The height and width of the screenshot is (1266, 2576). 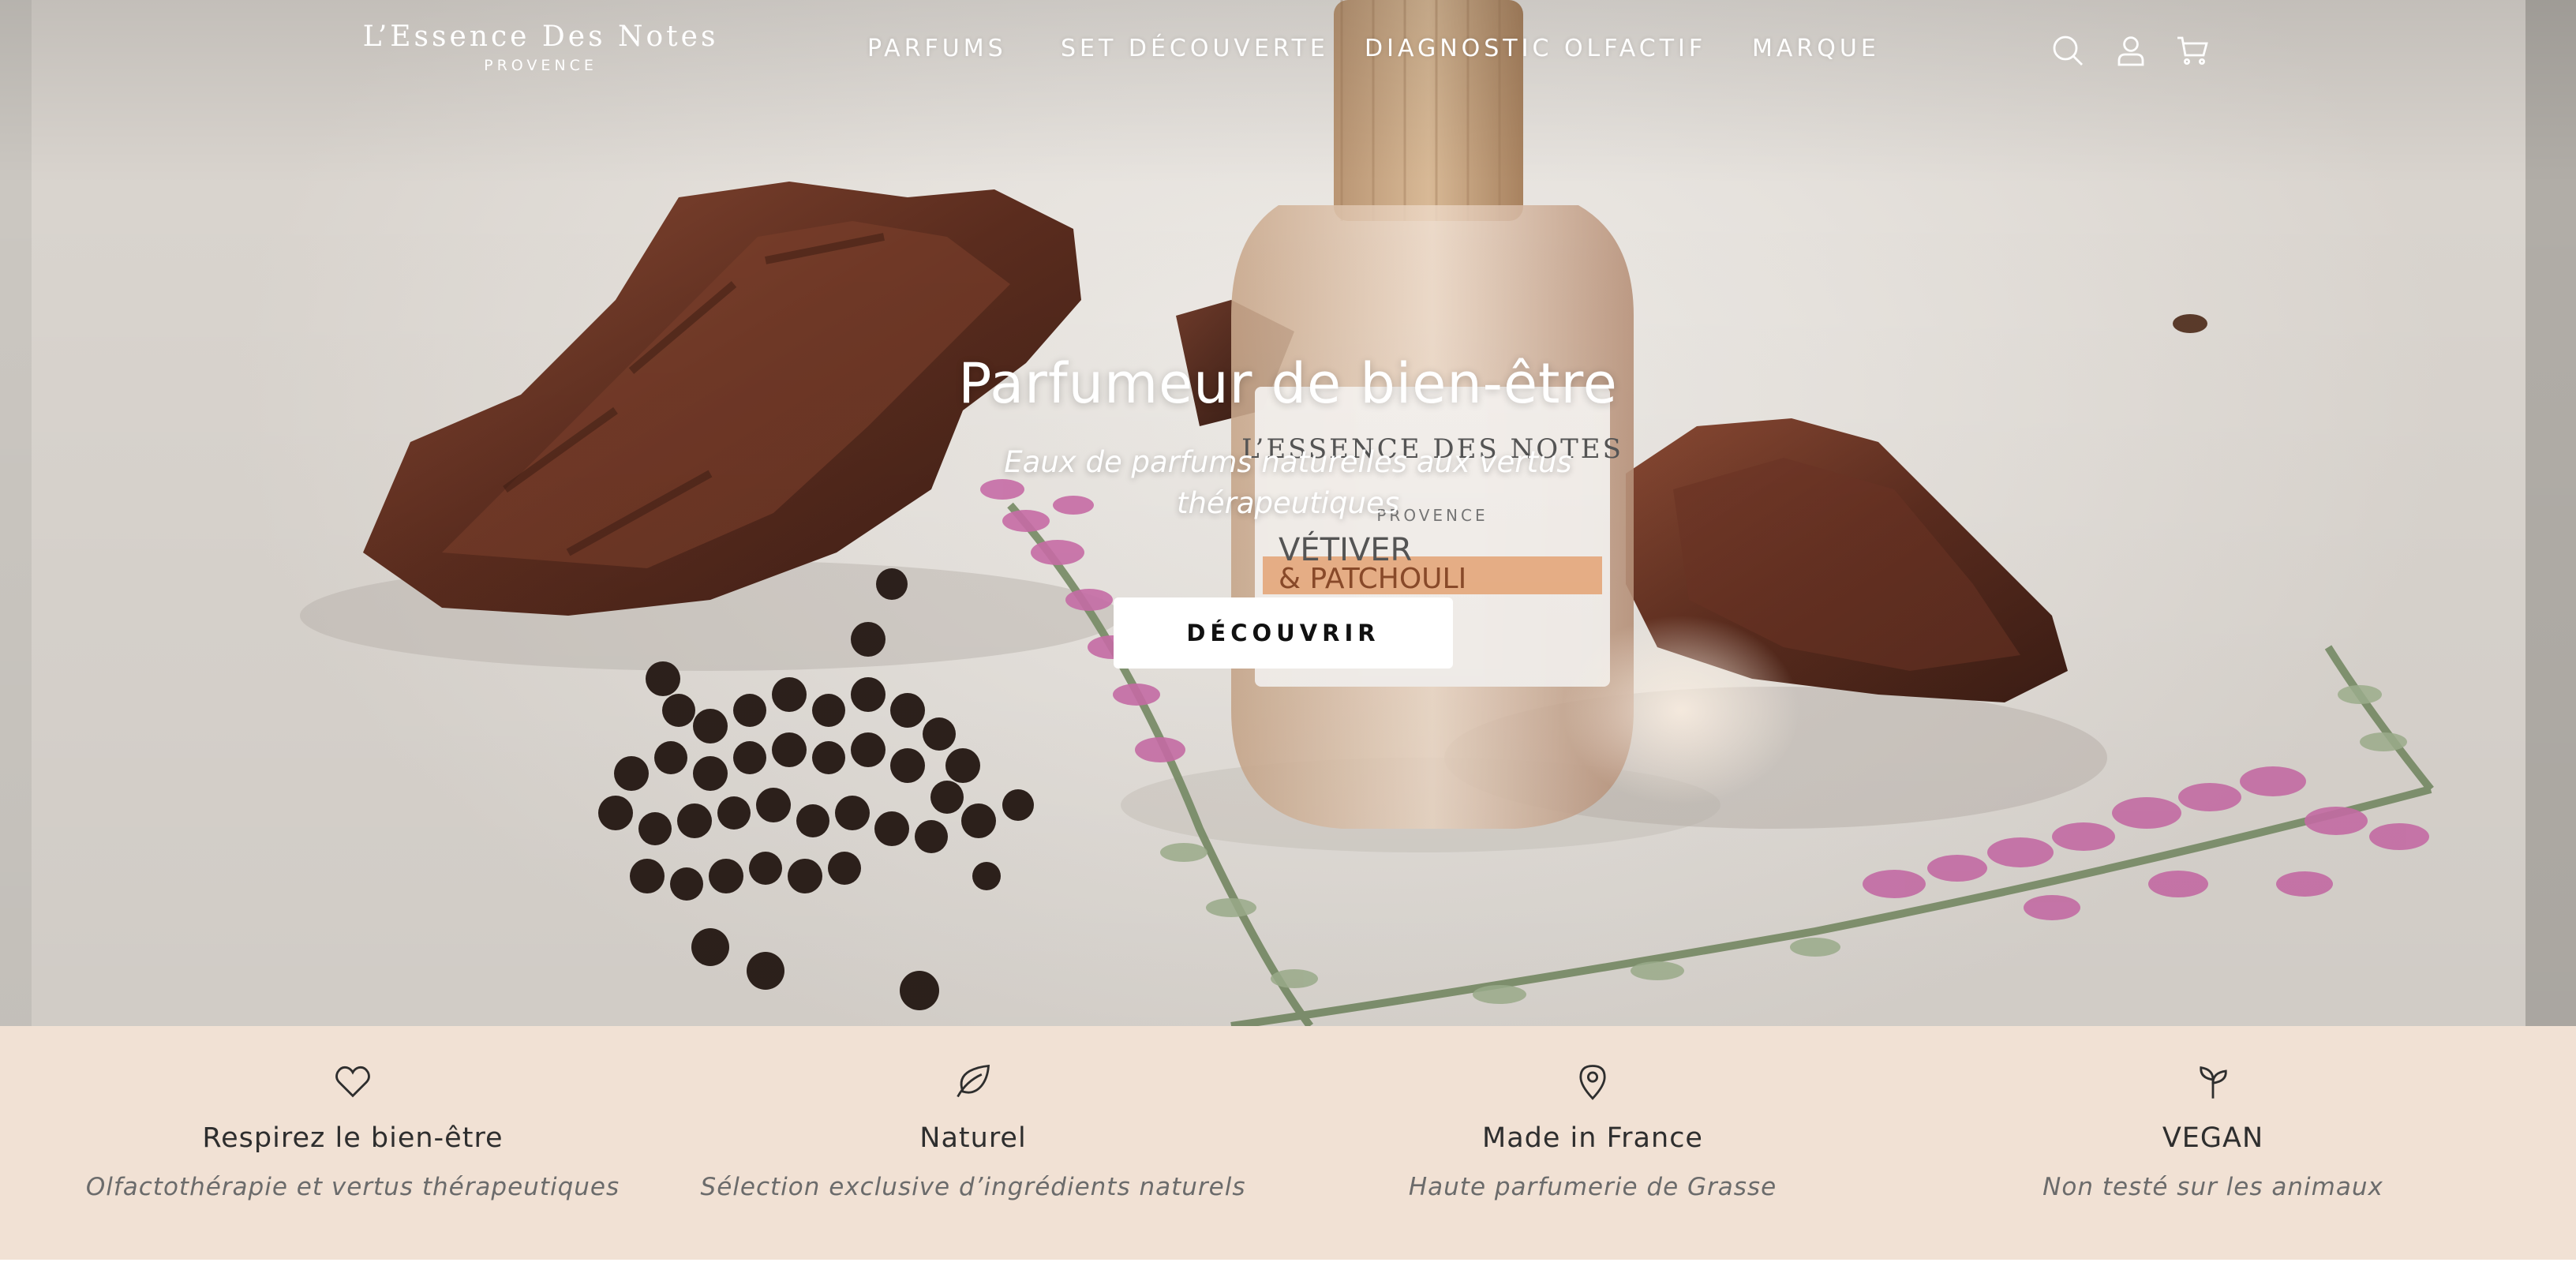 What do you see at coordinates (1283, 633) in the screenshot?
I see `discover-button: DÉCOUVRIR` at bounding box center [1283, 633].